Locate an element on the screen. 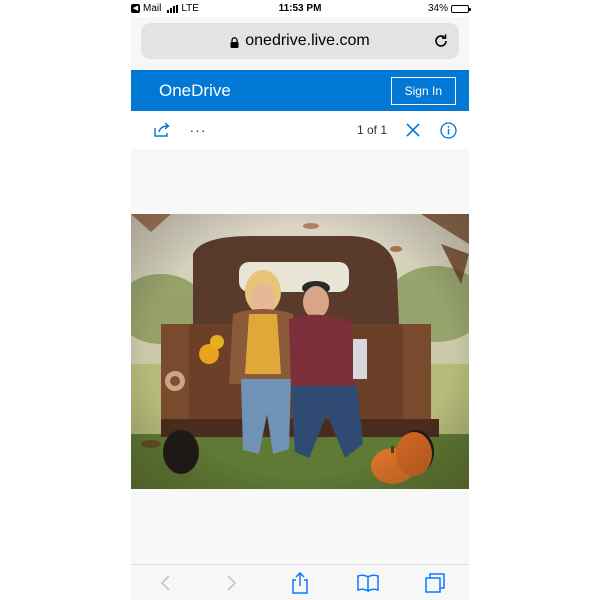 This screenshot has height=600, width=600. onedrive-logo-text: OneDrive is located at coordinates (195, 91).